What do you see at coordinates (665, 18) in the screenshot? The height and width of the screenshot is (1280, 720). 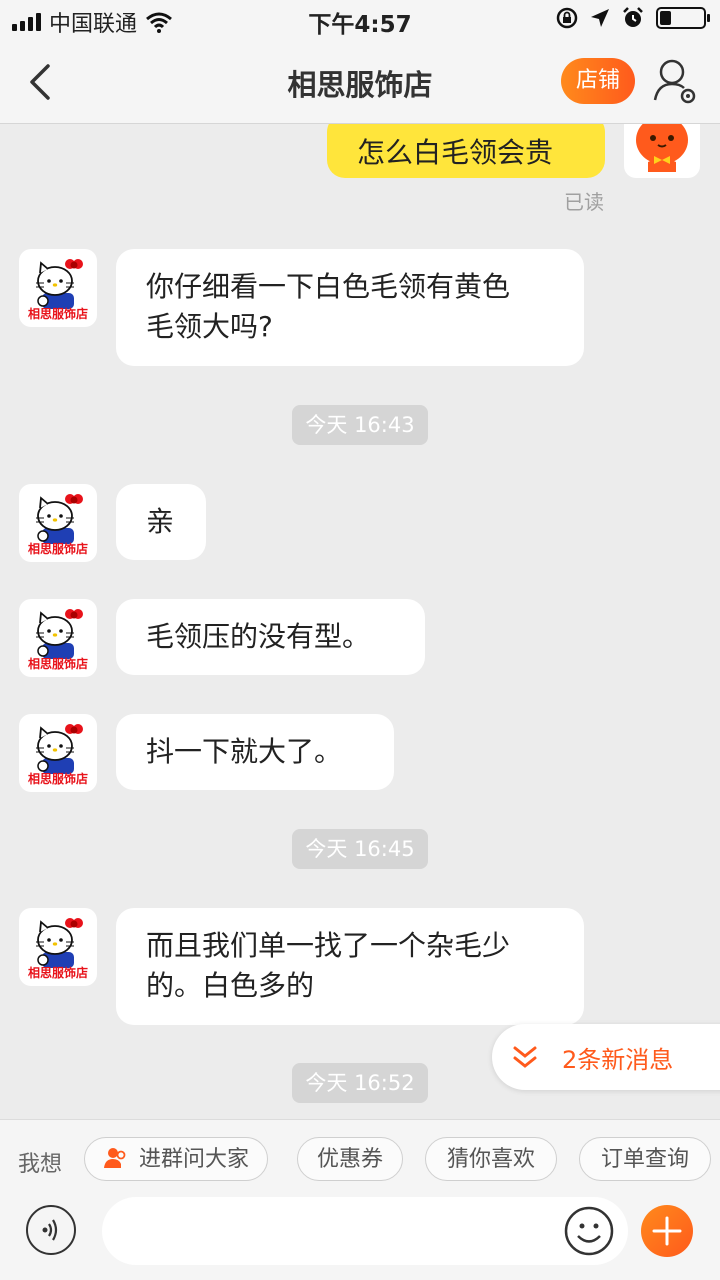 I see `battery-level` at bounding box center [665, 18].